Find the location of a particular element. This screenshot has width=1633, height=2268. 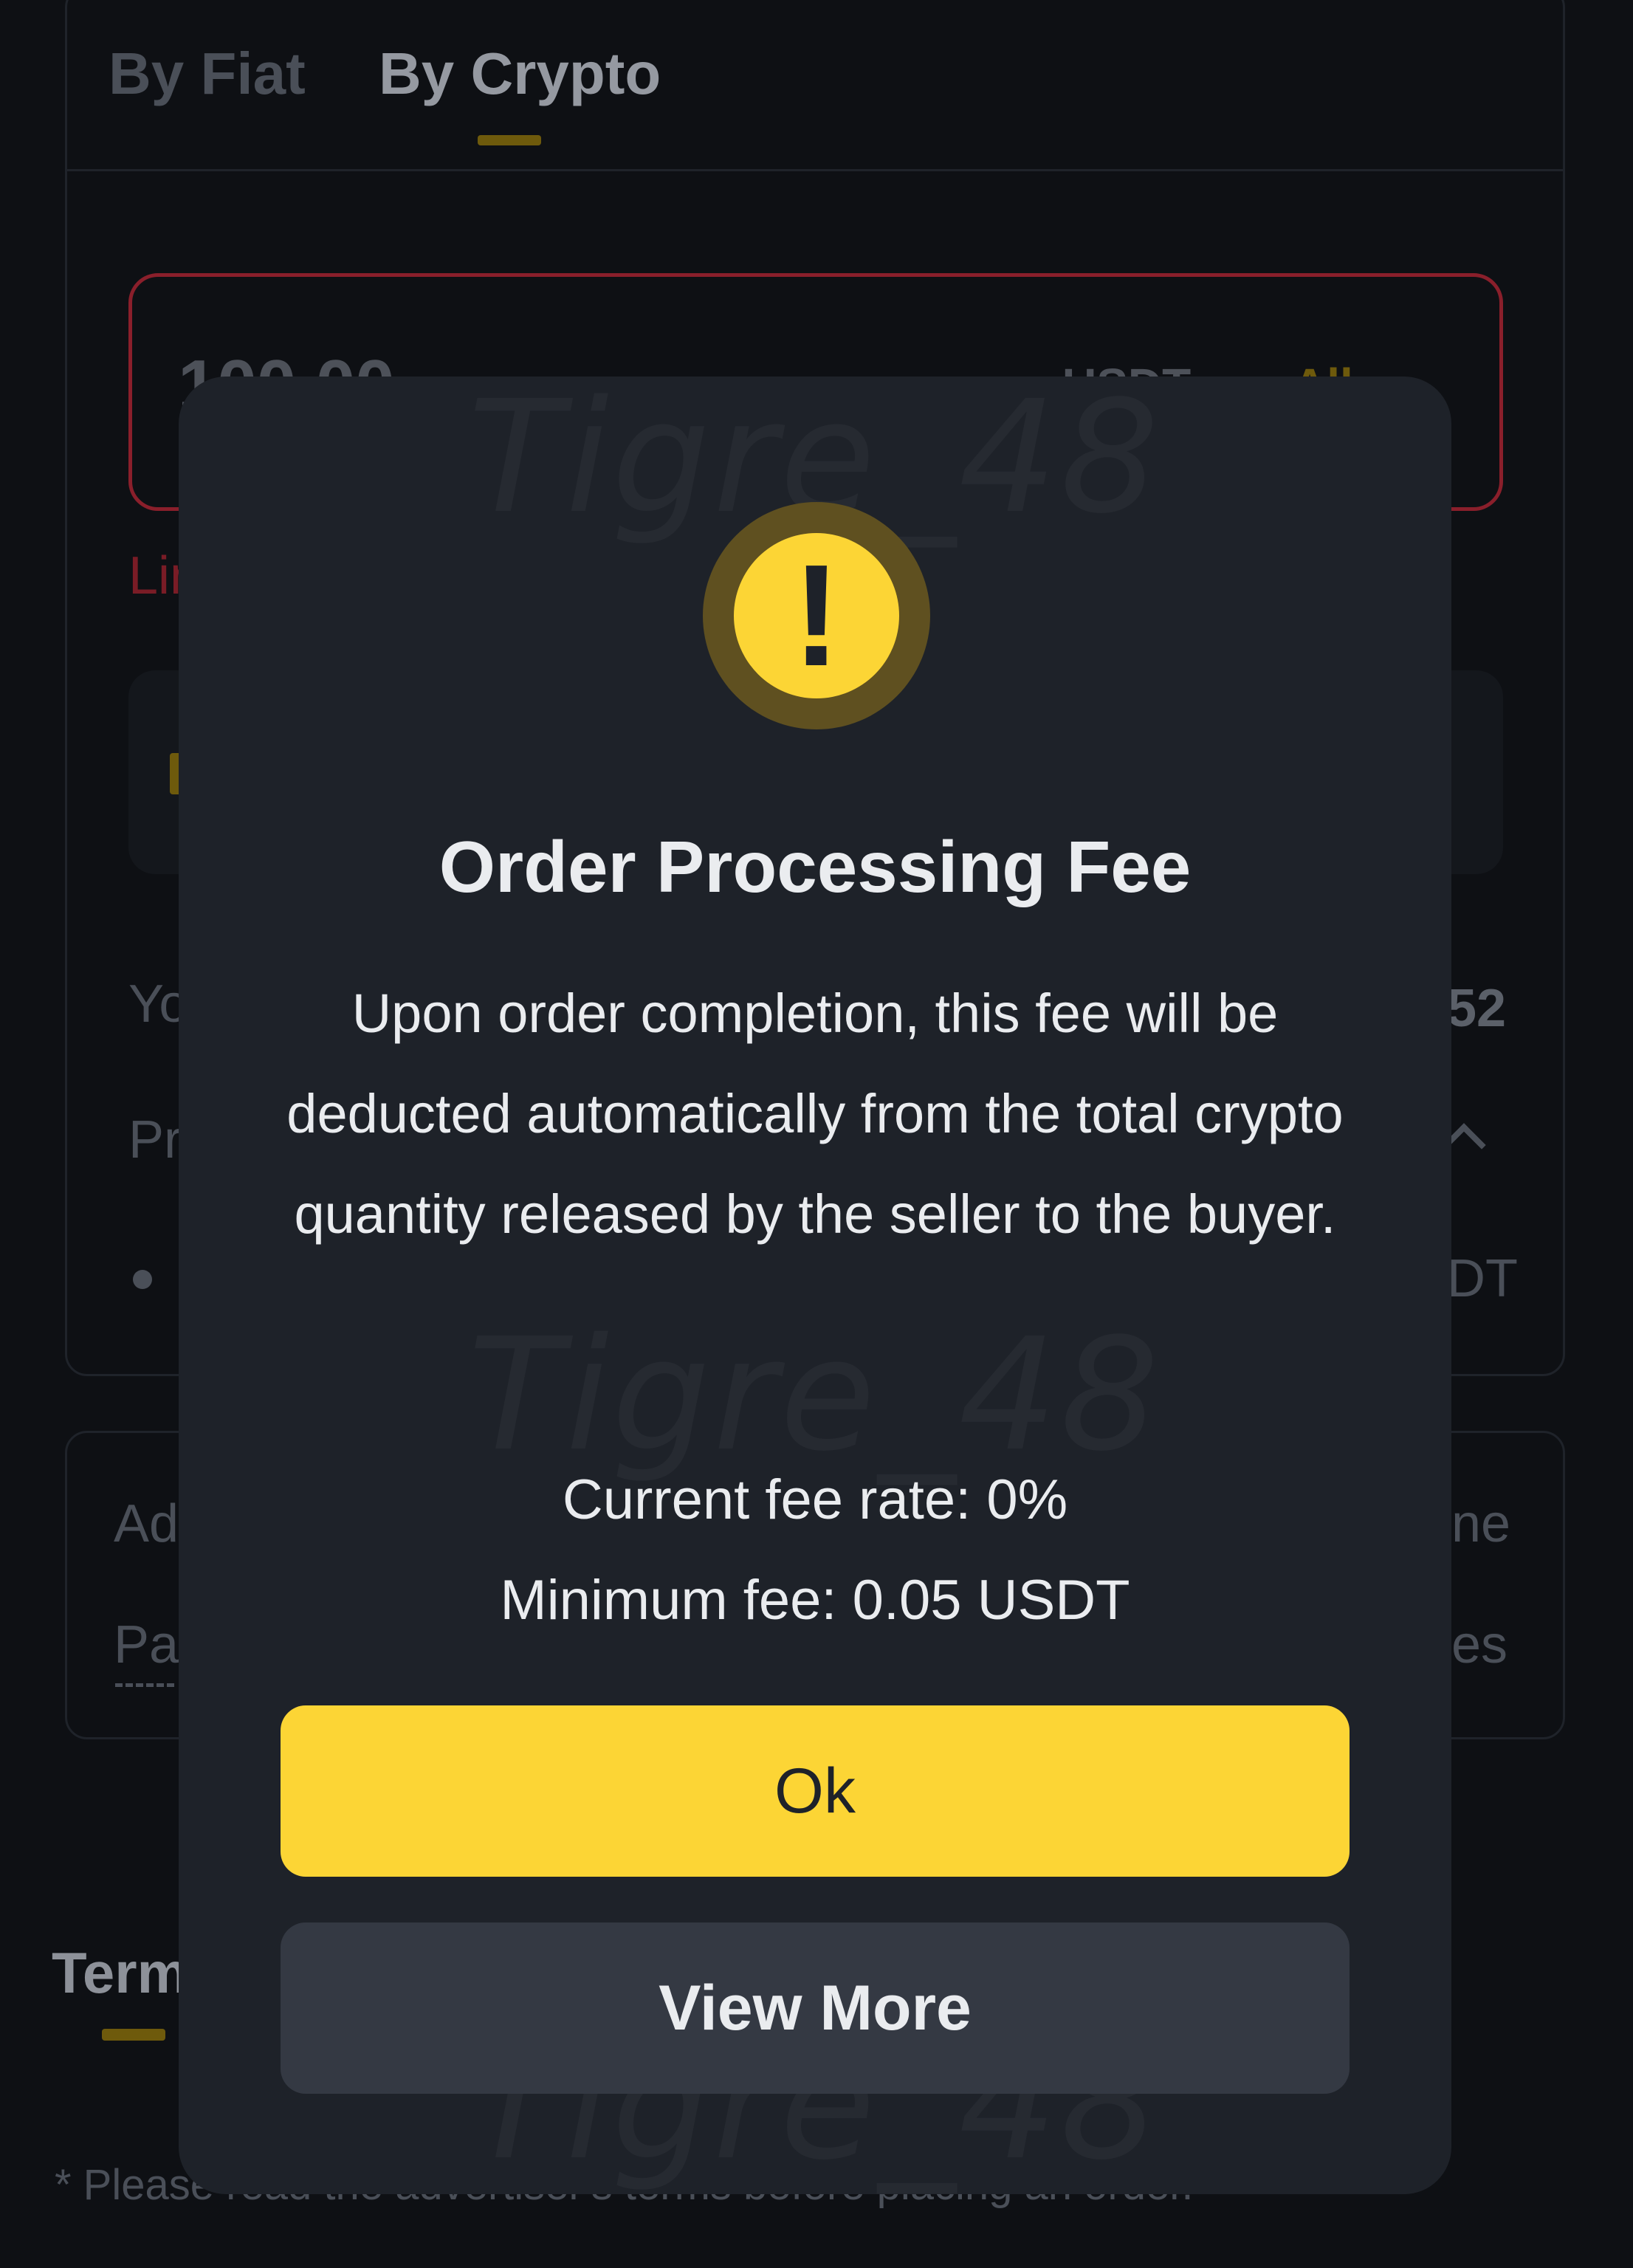

unit-text: DT is located at coordinates (1482, 1278).